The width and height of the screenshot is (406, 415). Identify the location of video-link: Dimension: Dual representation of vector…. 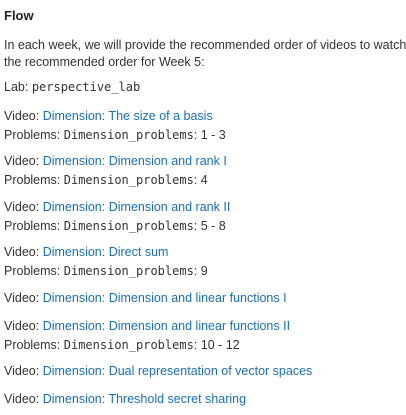
(178, 371).